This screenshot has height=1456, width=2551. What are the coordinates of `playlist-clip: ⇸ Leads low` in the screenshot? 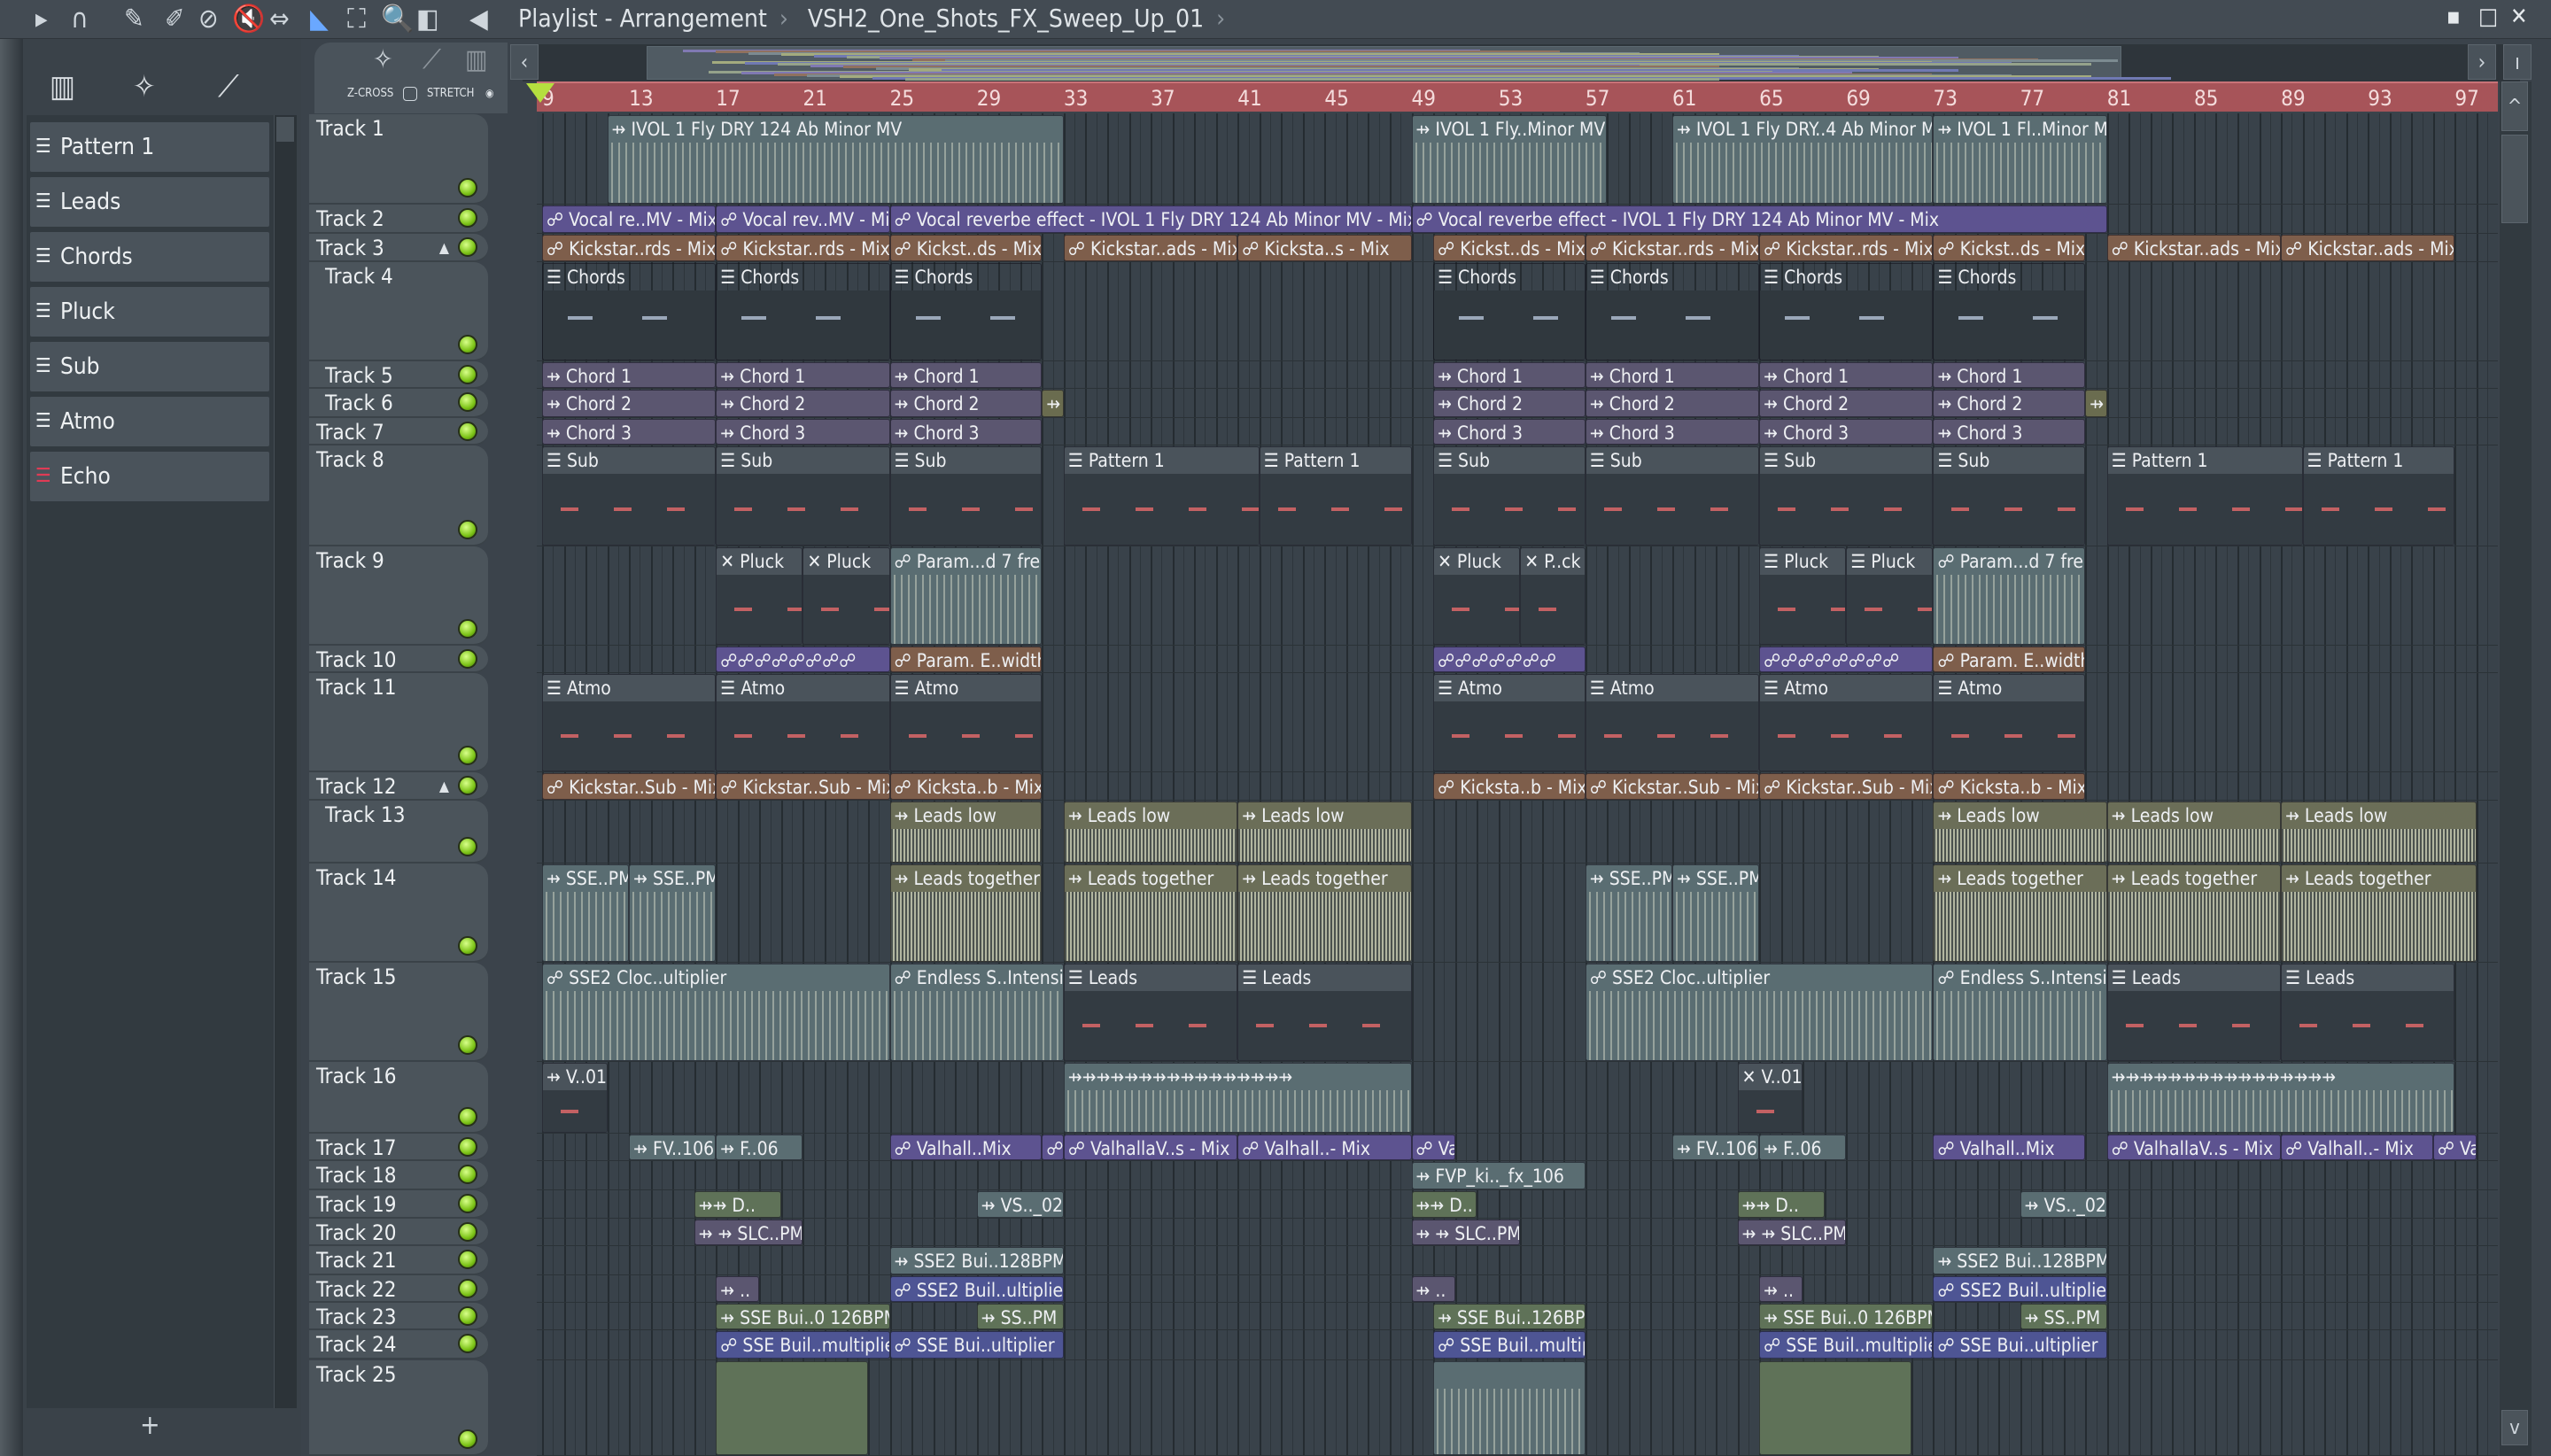 It's located at (2194, 832).